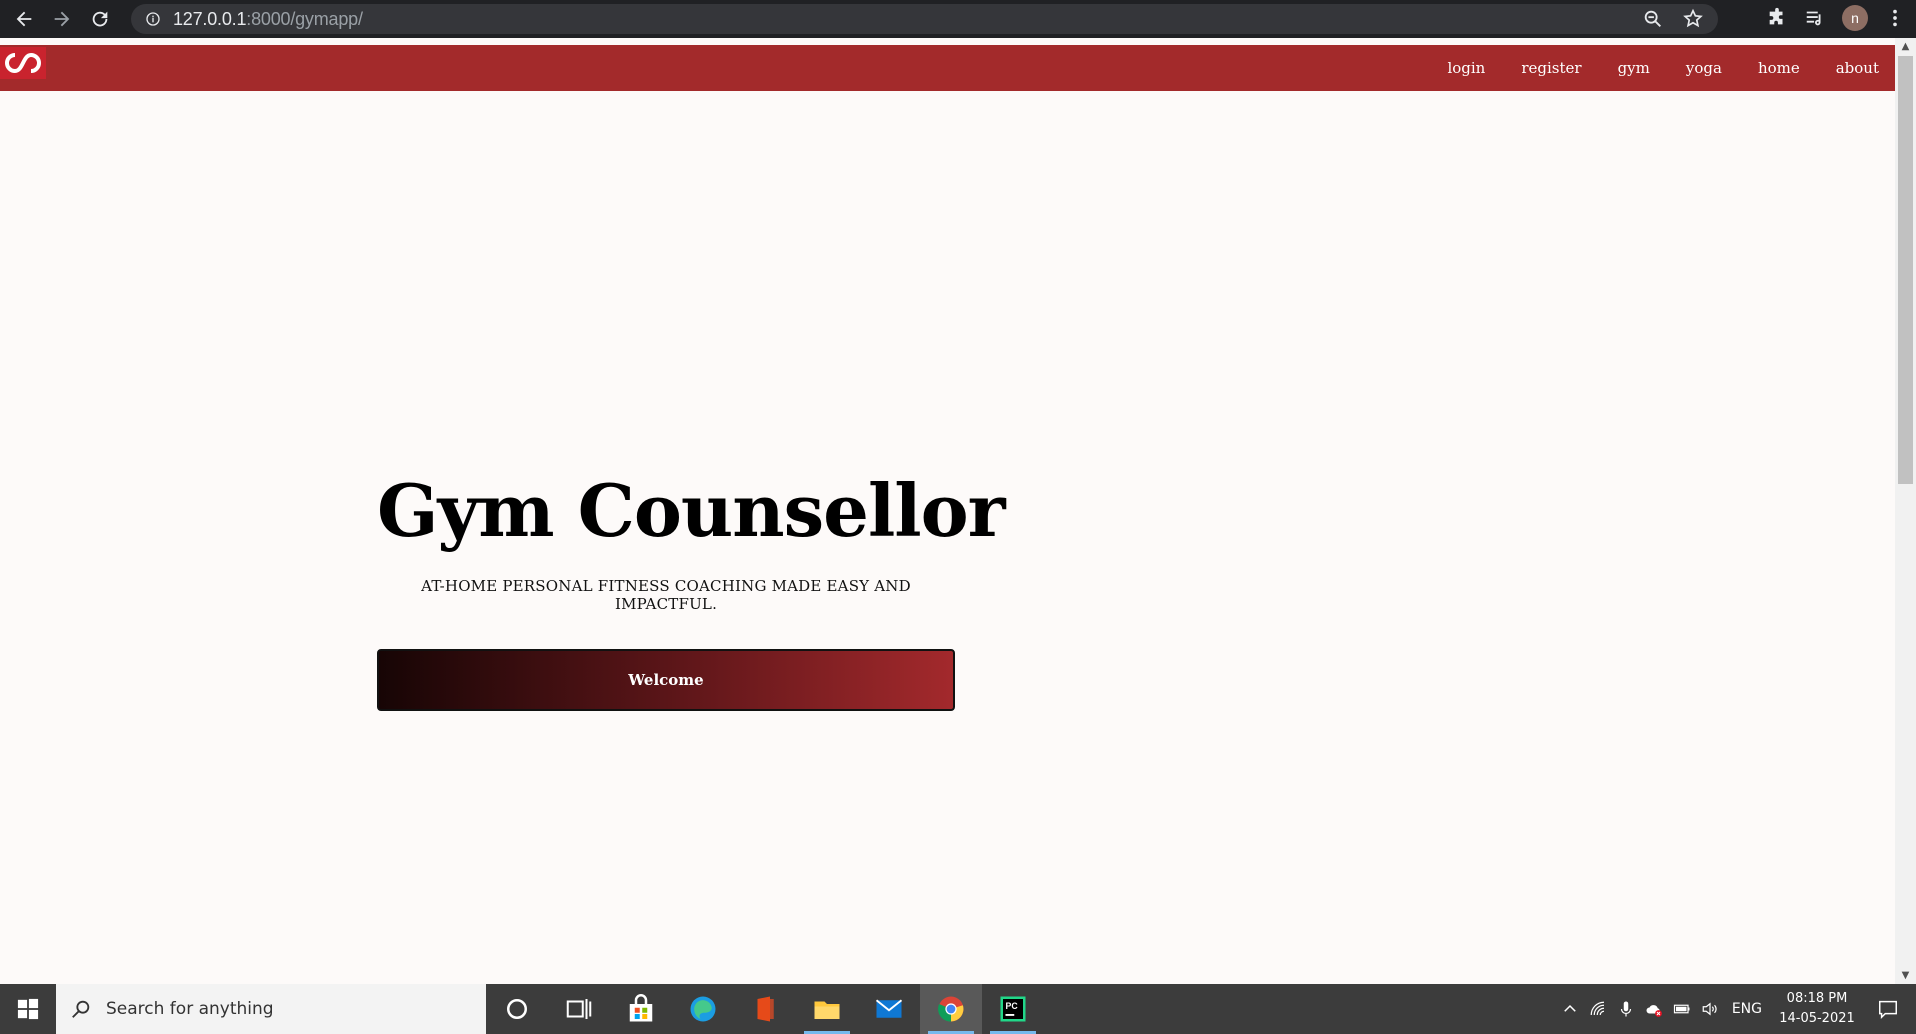 The image size is (1916, 1034). What do you see at coordinates (691, 510) in the screenshot?
I see `hero-title: Gym Counsellor` at bounding box center [691, 510].